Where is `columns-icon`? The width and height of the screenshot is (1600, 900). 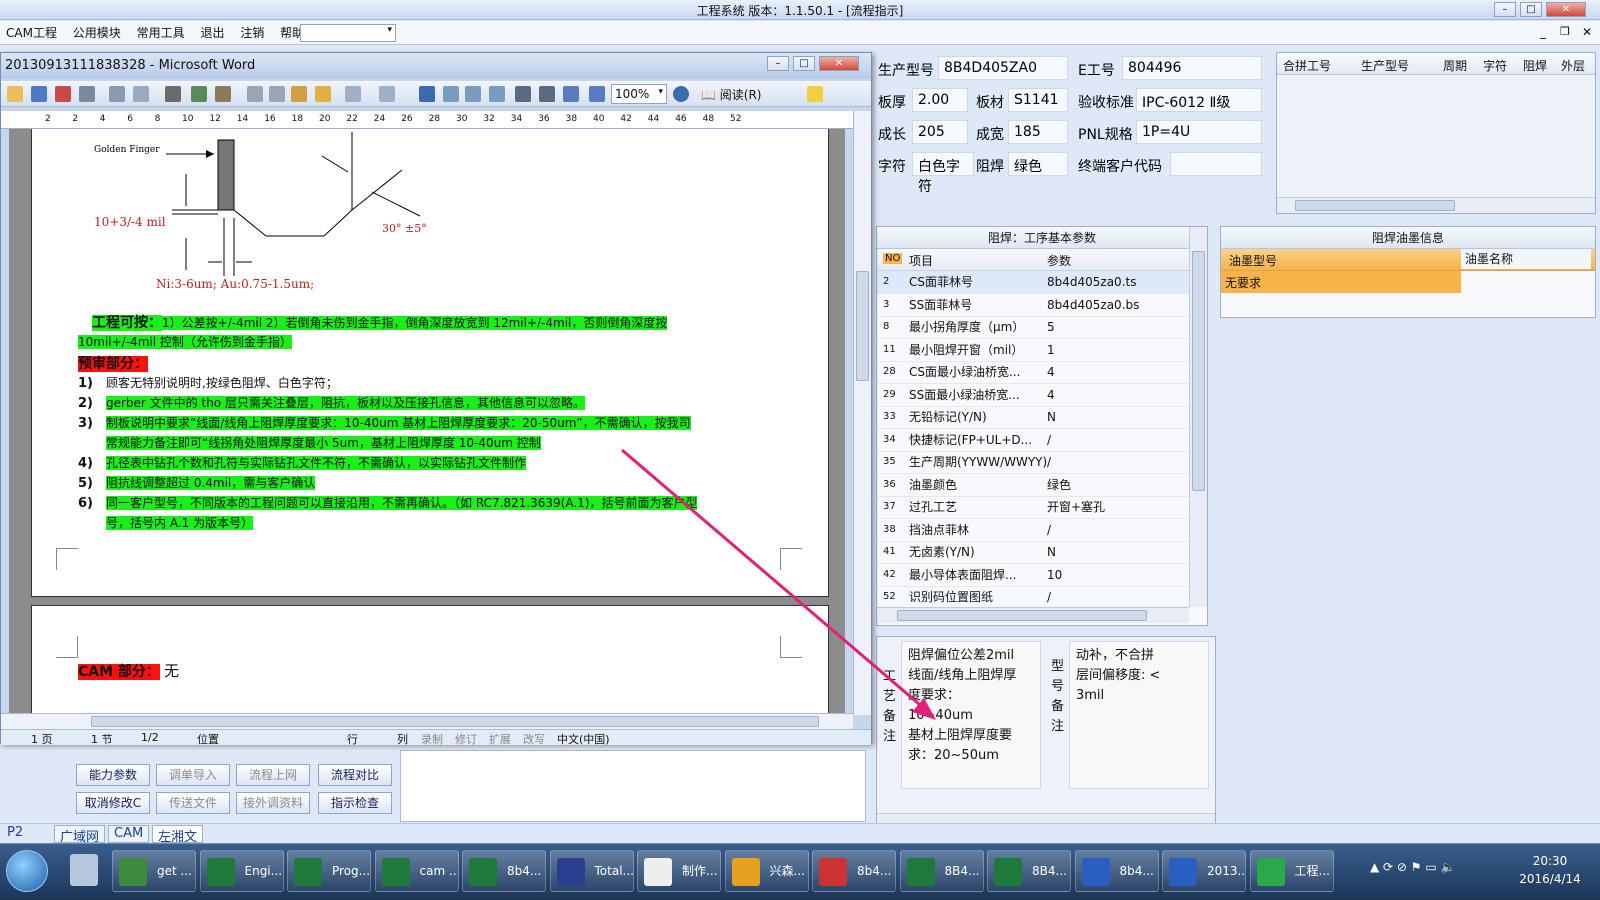
columns-icon is located at coordinates (523, 94).